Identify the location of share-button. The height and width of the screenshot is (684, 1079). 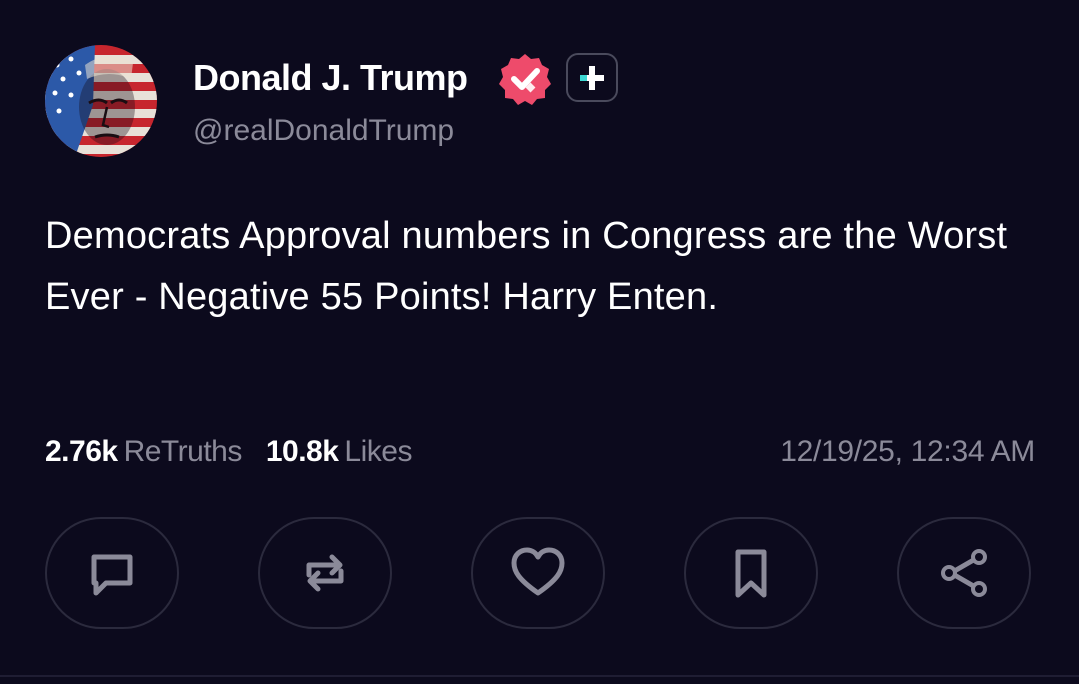
(964, 573).